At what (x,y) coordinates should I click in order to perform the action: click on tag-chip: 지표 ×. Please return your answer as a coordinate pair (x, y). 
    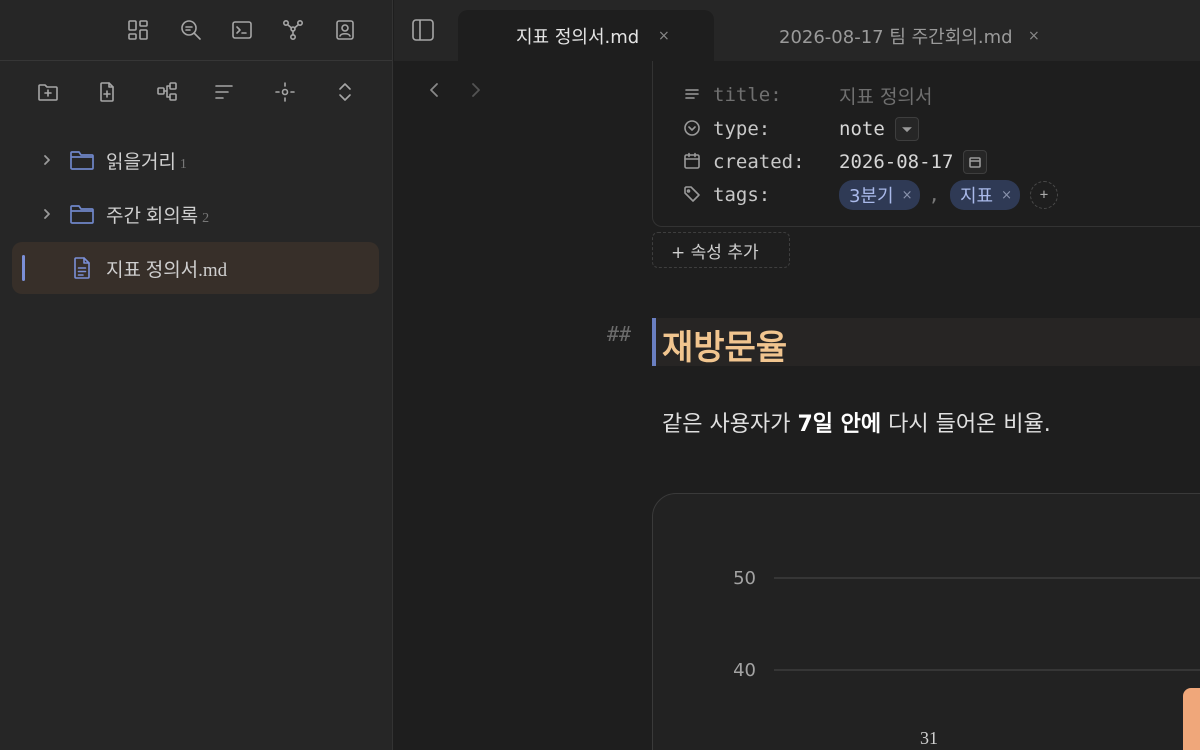
    Looking at the image, I should click on (984, 195).